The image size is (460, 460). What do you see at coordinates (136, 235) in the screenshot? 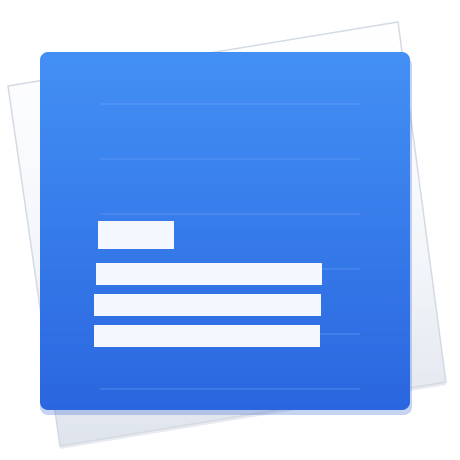
I see `heading-block` at bounding box center [136, 235].